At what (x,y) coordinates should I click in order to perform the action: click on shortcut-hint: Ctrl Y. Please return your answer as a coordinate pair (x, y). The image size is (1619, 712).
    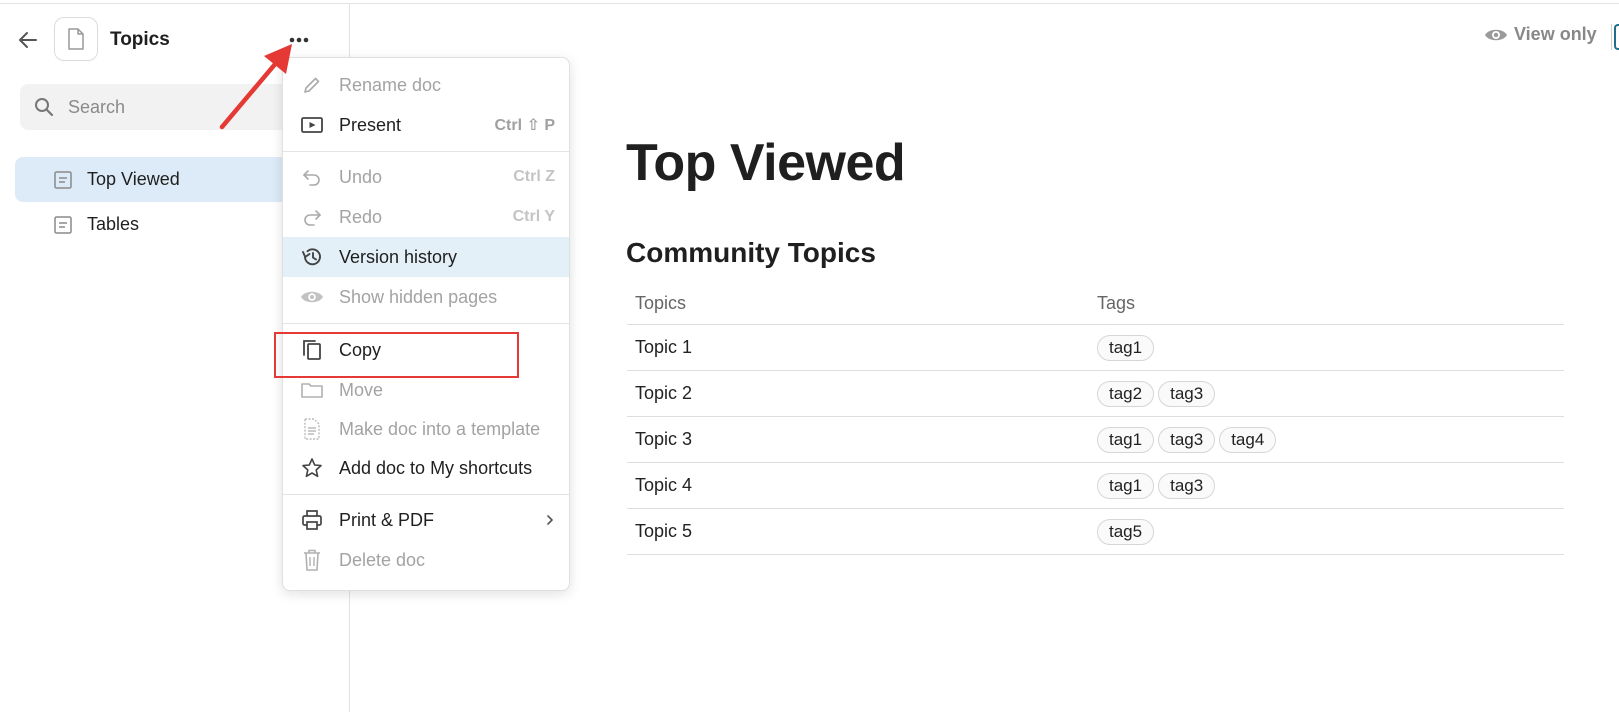
    Looking at the image, I should click on (533, 216).